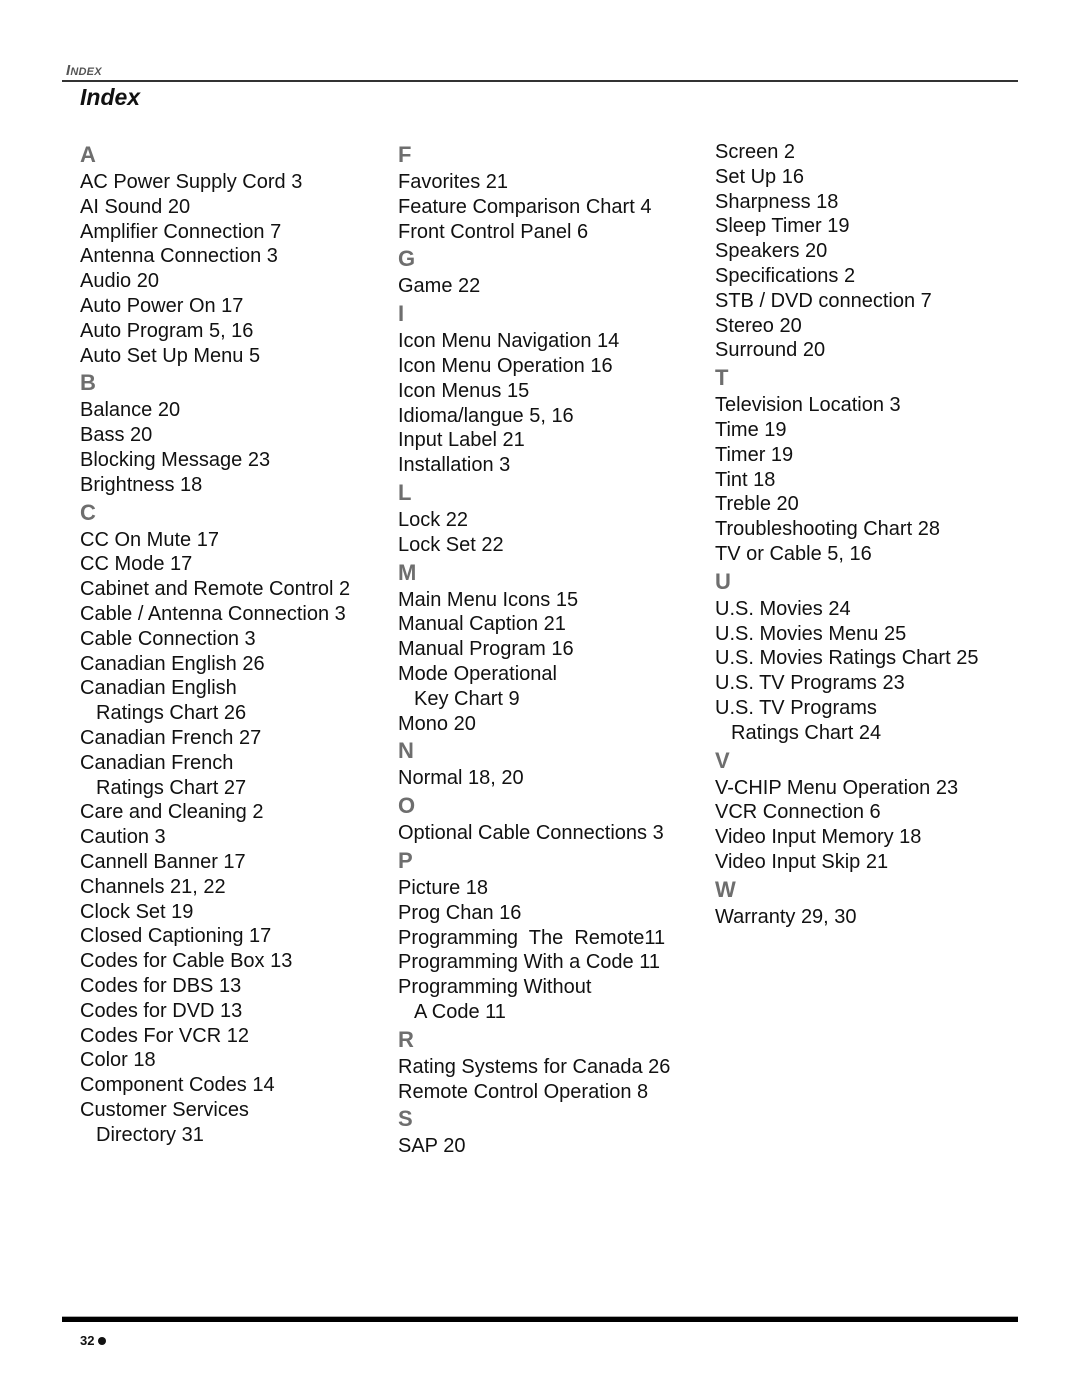  I want to click on index-entry: Clock Set 19, so click(215, 912).